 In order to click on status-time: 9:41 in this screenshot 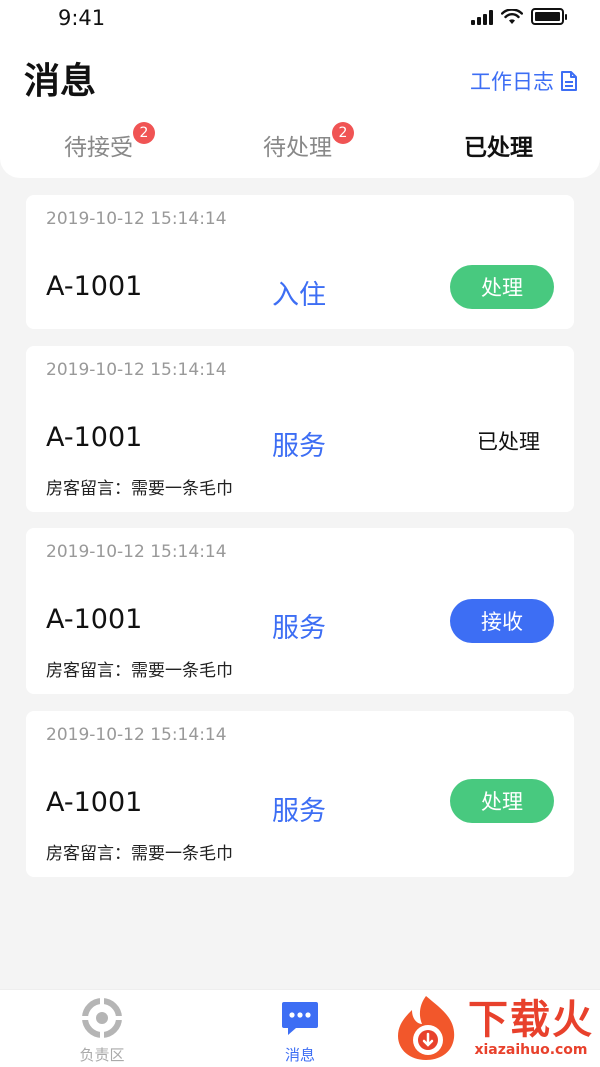, I will do `click(82, 18)`.